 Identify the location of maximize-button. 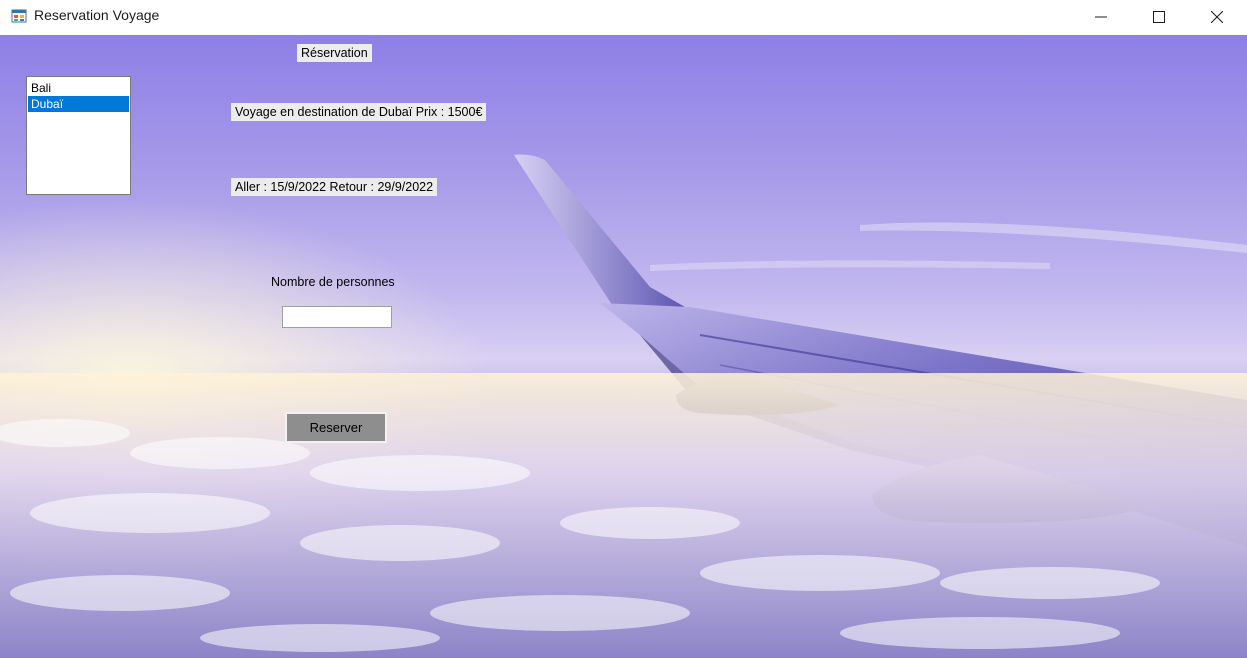
(1159, 16).